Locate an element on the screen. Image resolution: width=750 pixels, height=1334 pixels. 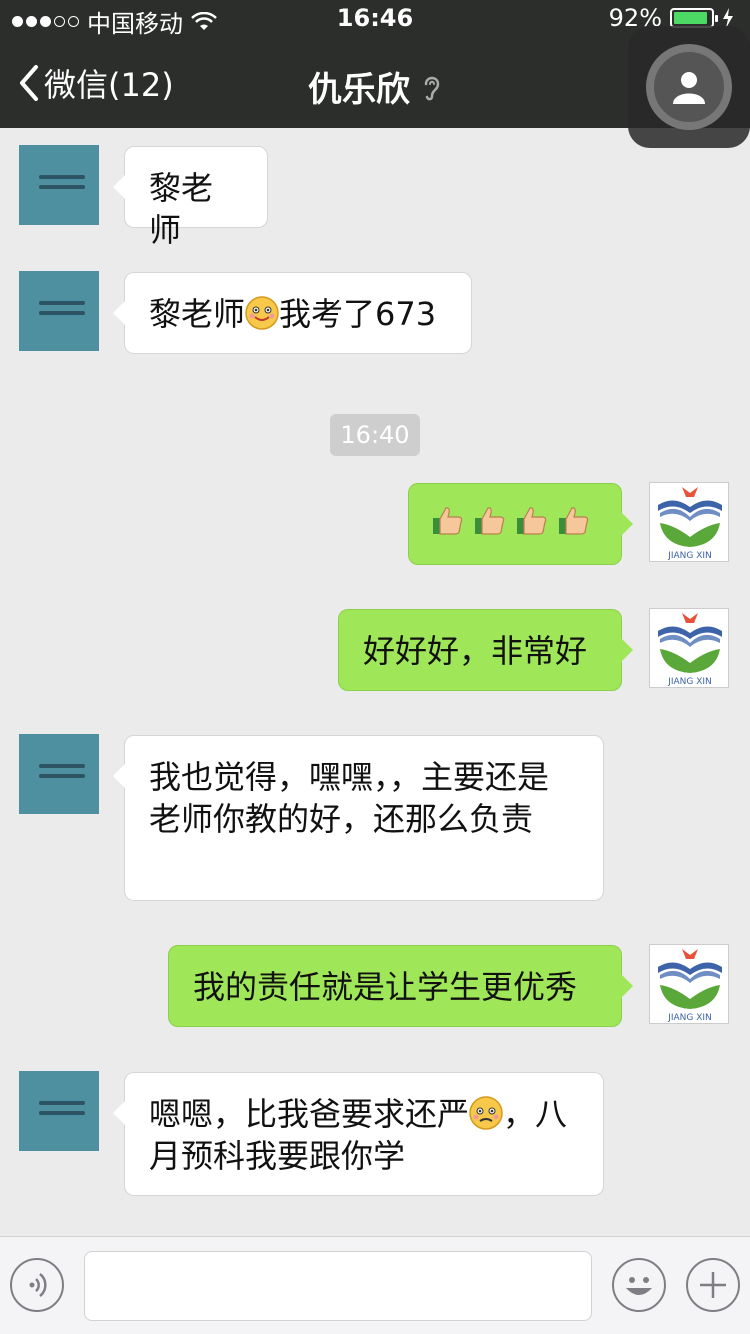
message-text: 嗯嗯，比我爸要求还严 is located at coordinates (309, 1114).